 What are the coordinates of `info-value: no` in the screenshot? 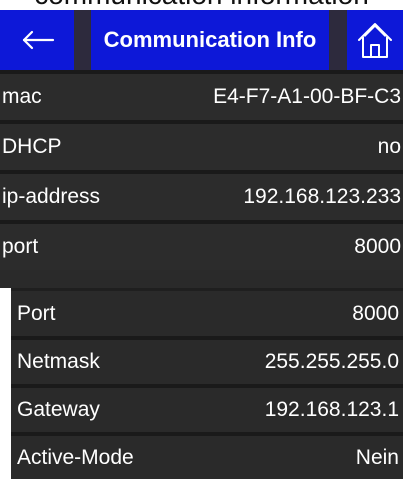 It's located at (389, 146).